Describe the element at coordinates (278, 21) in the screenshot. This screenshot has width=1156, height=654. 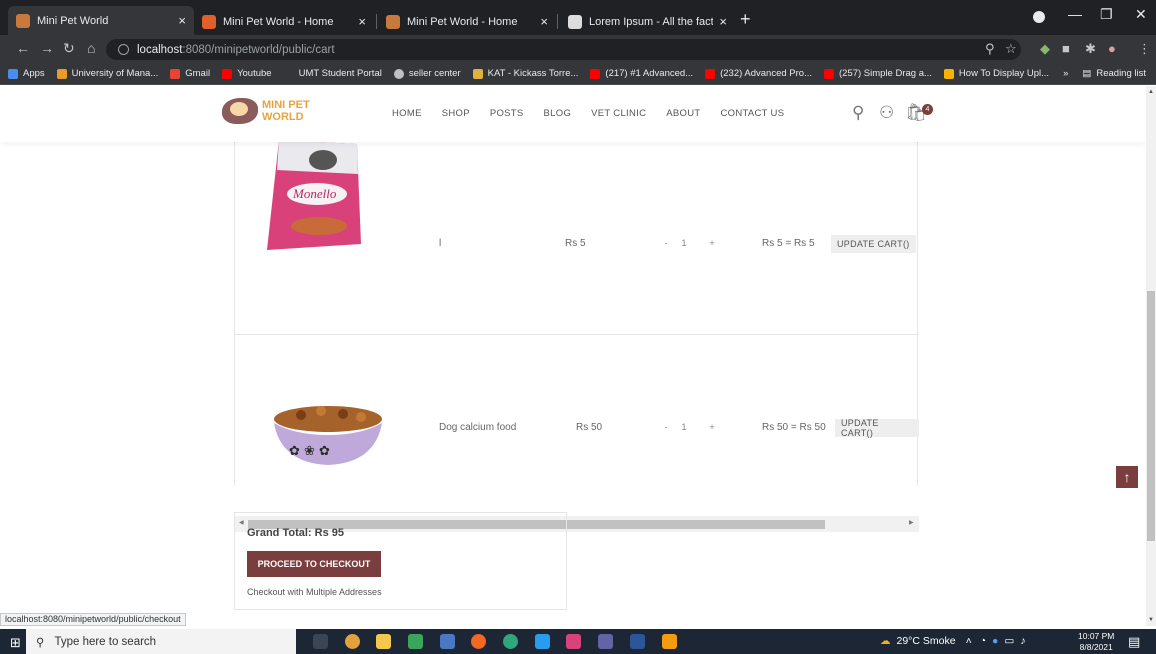
I see `tab-title: Mini Pet World - Home` at that location.